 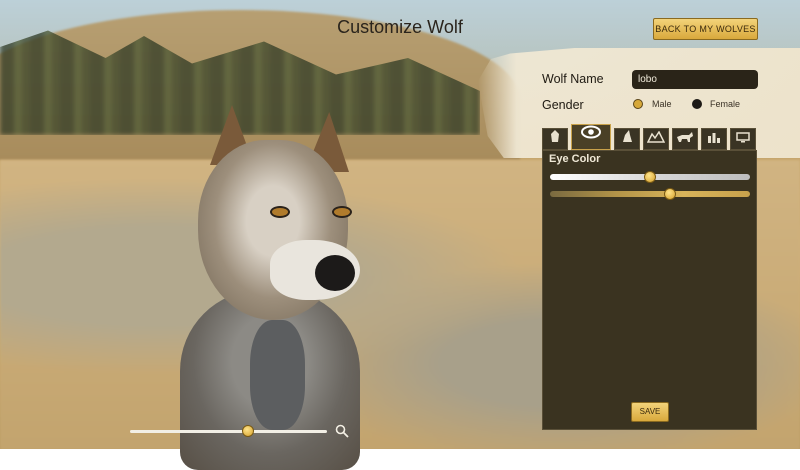 I want to click on howl-icon, so click(x=627, y=136).